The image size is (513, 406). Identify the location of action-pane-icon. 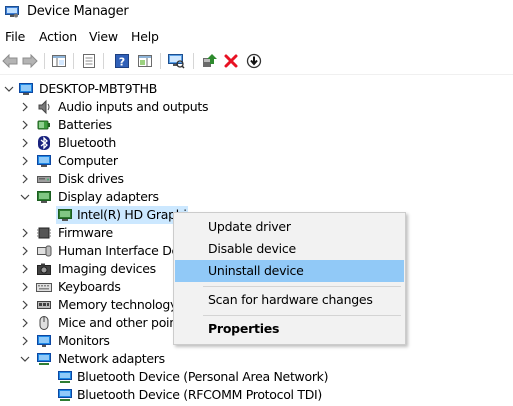
(145, 61).